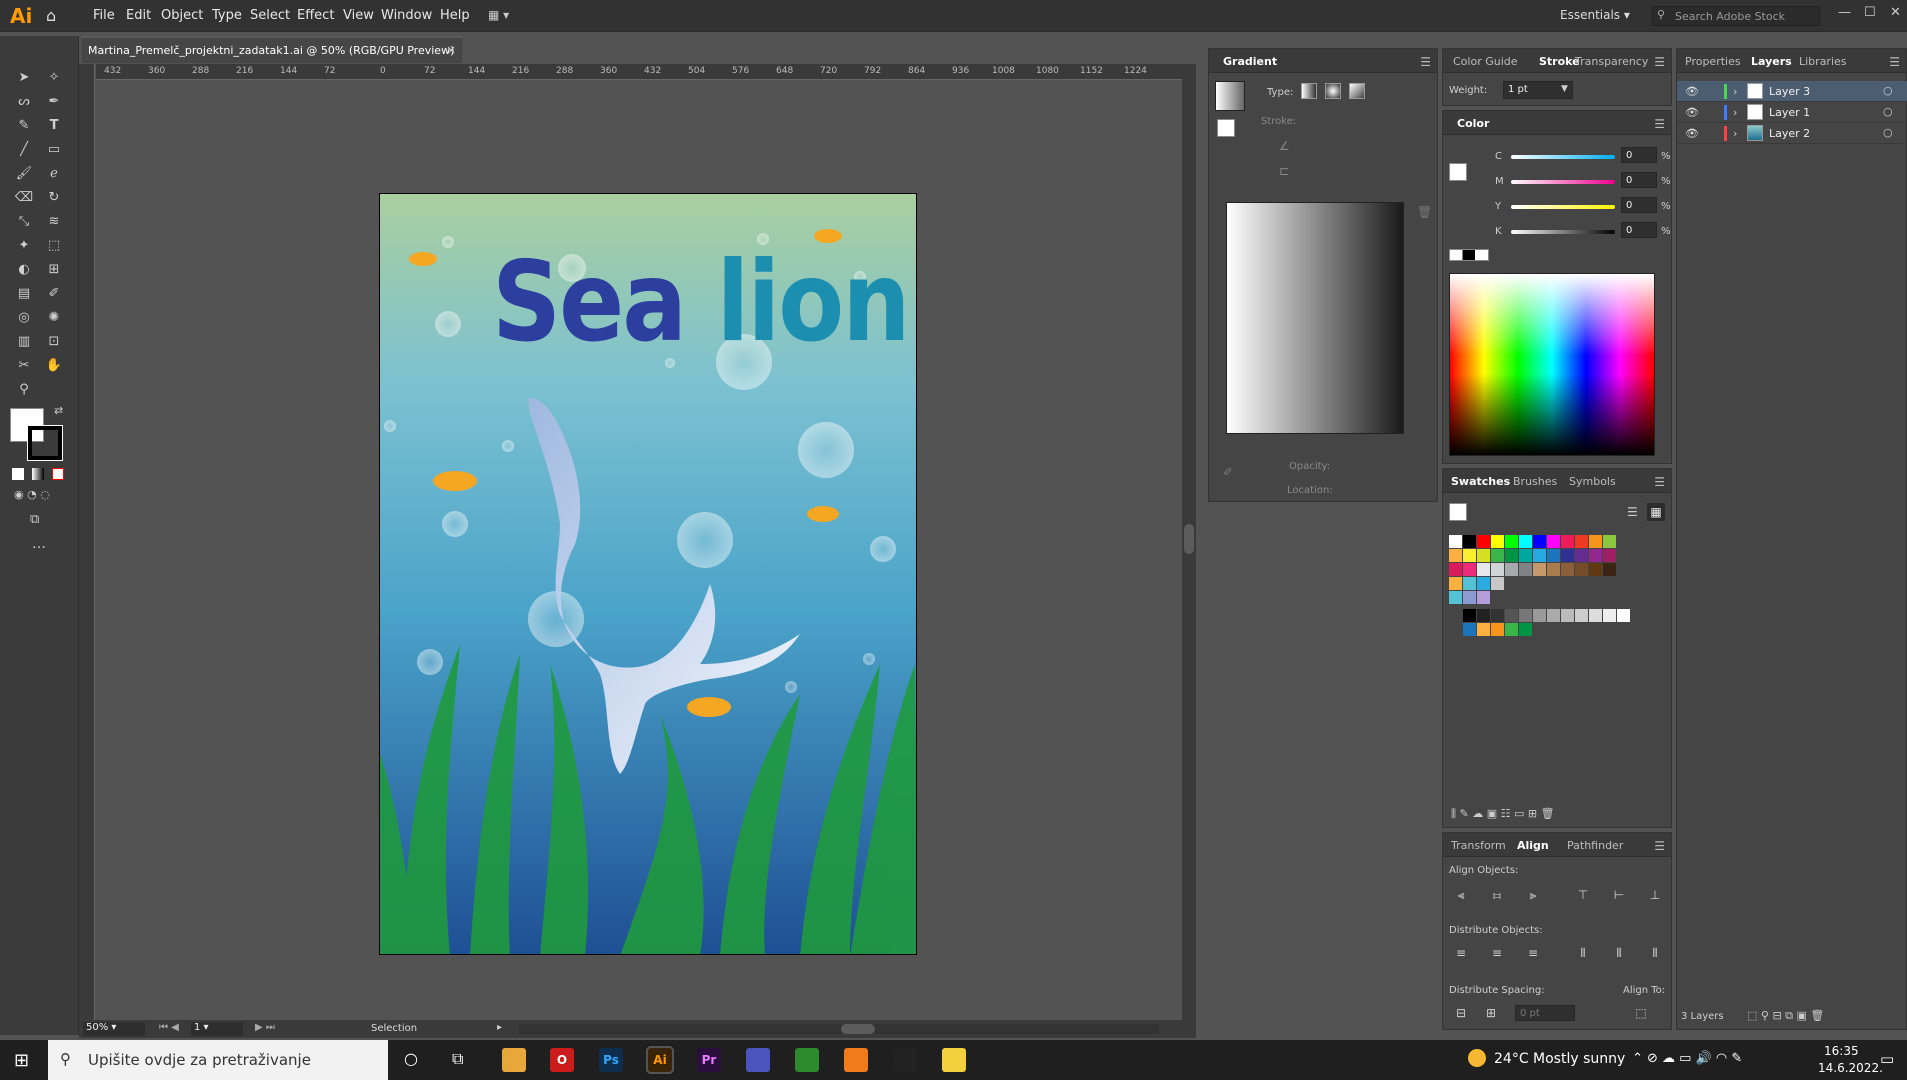 This screenshot has width=1907, height=1080. What do you see at coordinates (1491, 1013) in the screenshot?
I see `horizontal-spacing-icon: ⊞` at bounding box center [1491, 1013].